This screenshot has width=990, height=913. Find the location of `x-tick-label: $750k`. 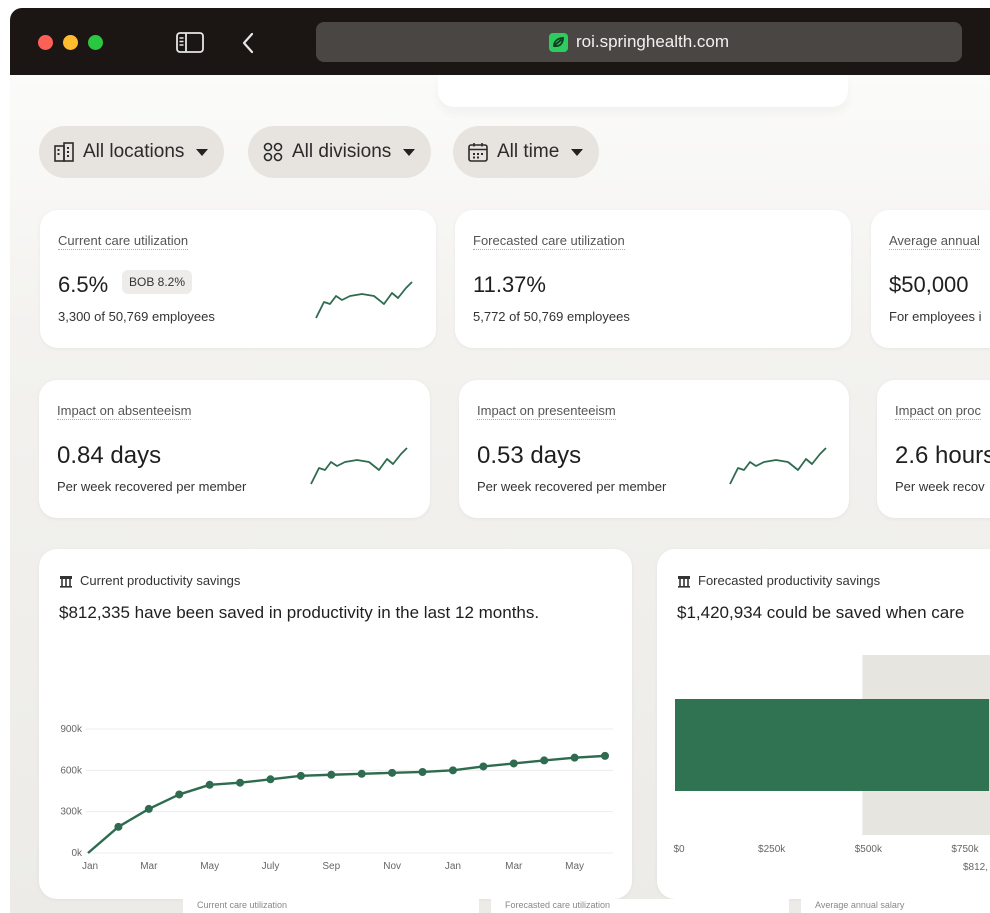

x-tick-label: $750k is located at coordinates (965, 849).